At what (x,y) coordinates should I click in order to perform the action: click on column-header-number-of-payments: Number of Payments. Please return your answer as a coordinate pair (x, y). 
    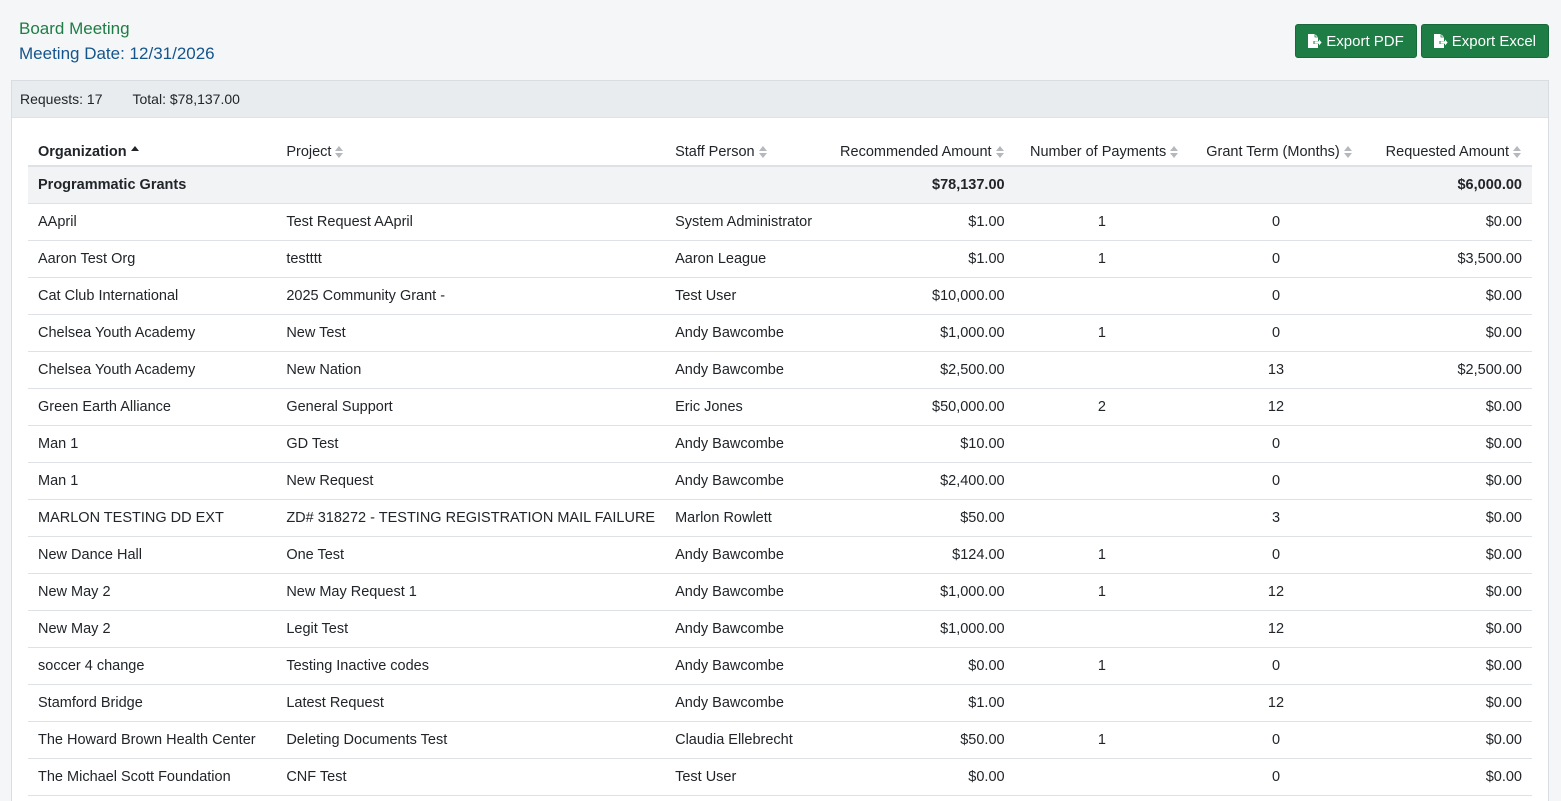
    Looking at the image, I should click on (1102, 152).